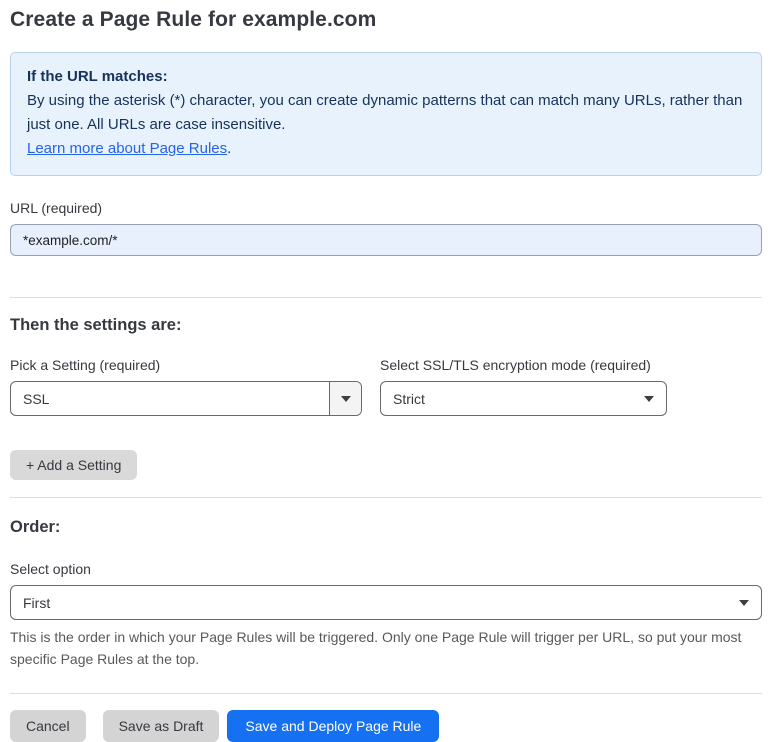 This screenshot has width=772, height=742. I want to click on url-field-label: URL (required), so click(56, 208).